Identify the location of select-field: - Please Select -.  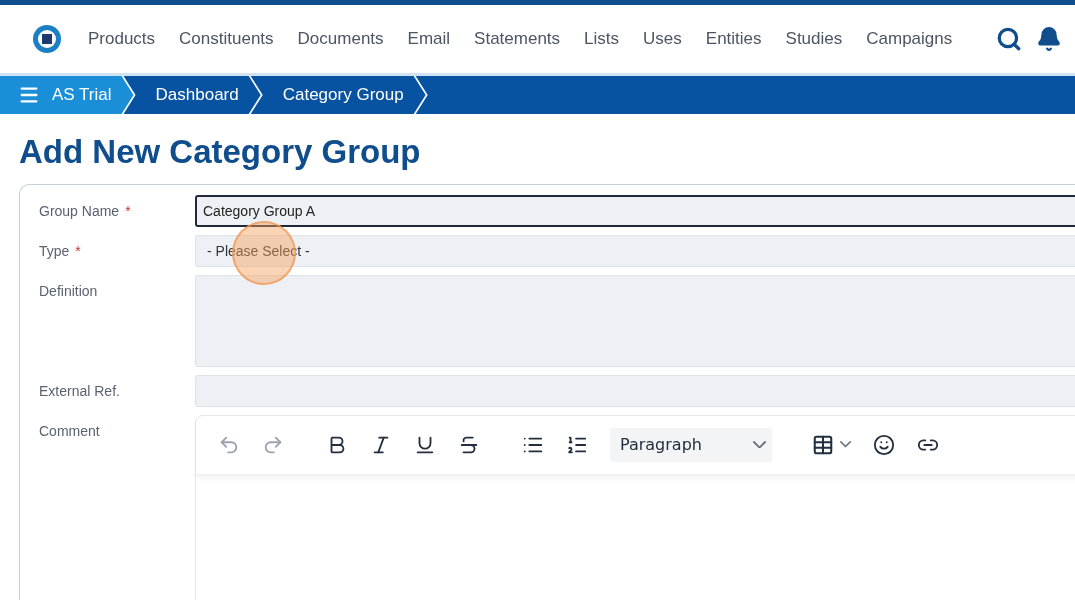
(635, 250).